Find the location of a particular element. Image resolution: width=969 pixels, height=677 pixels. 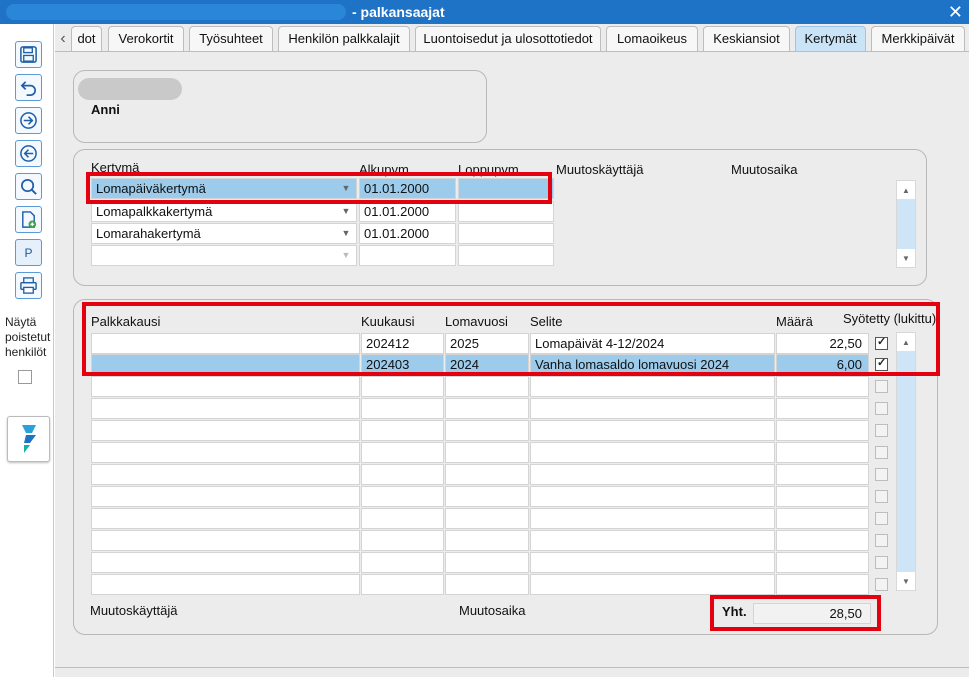

tab-scroll-left-icon: ‹ is located at coordinates (63, 39).